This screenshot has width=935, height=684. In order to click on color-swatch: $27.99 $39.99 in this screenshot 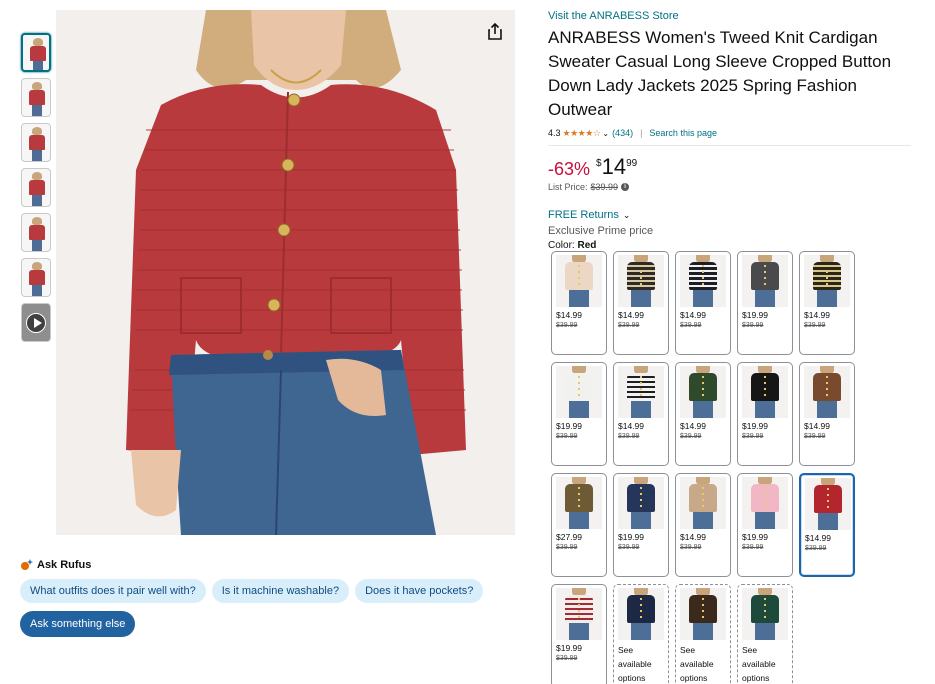, I will do `click(579, 525)`.